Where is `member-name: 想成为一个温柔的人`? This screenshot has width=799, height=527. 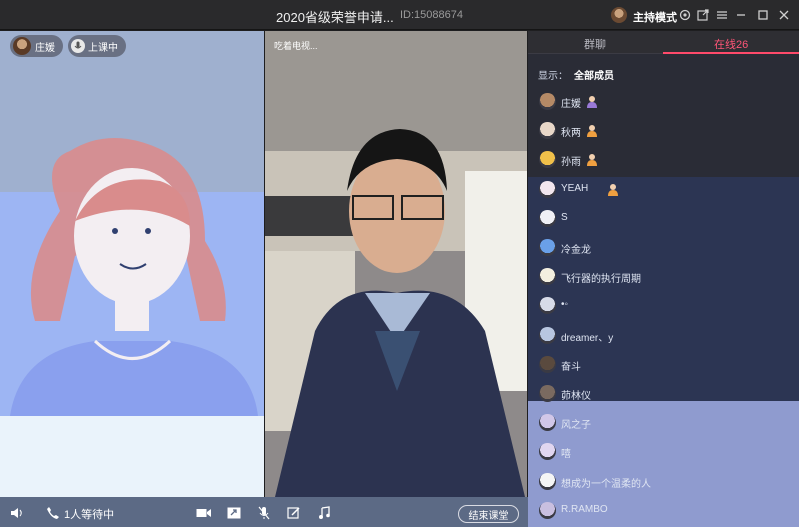
member-name: 想成为一个温柔的人 is located at coordinates (606, 484).